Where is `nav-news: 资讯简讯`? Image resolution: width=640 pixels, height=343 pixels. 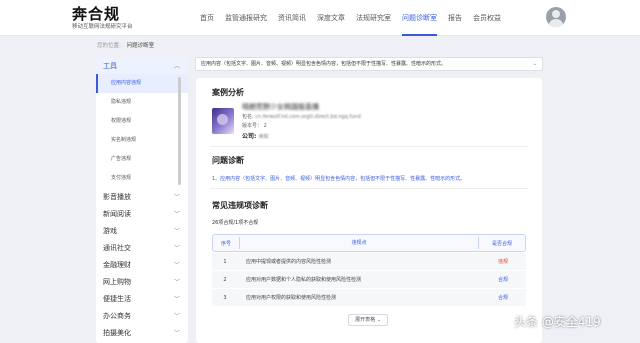
nav-news: 资讯简讯 is located at coordinates (292, 18).